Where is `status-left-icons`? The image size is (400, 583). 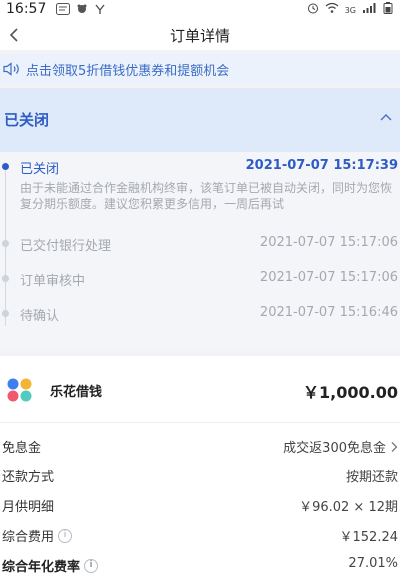
status-left-icons is located at coordinates (81, 11).